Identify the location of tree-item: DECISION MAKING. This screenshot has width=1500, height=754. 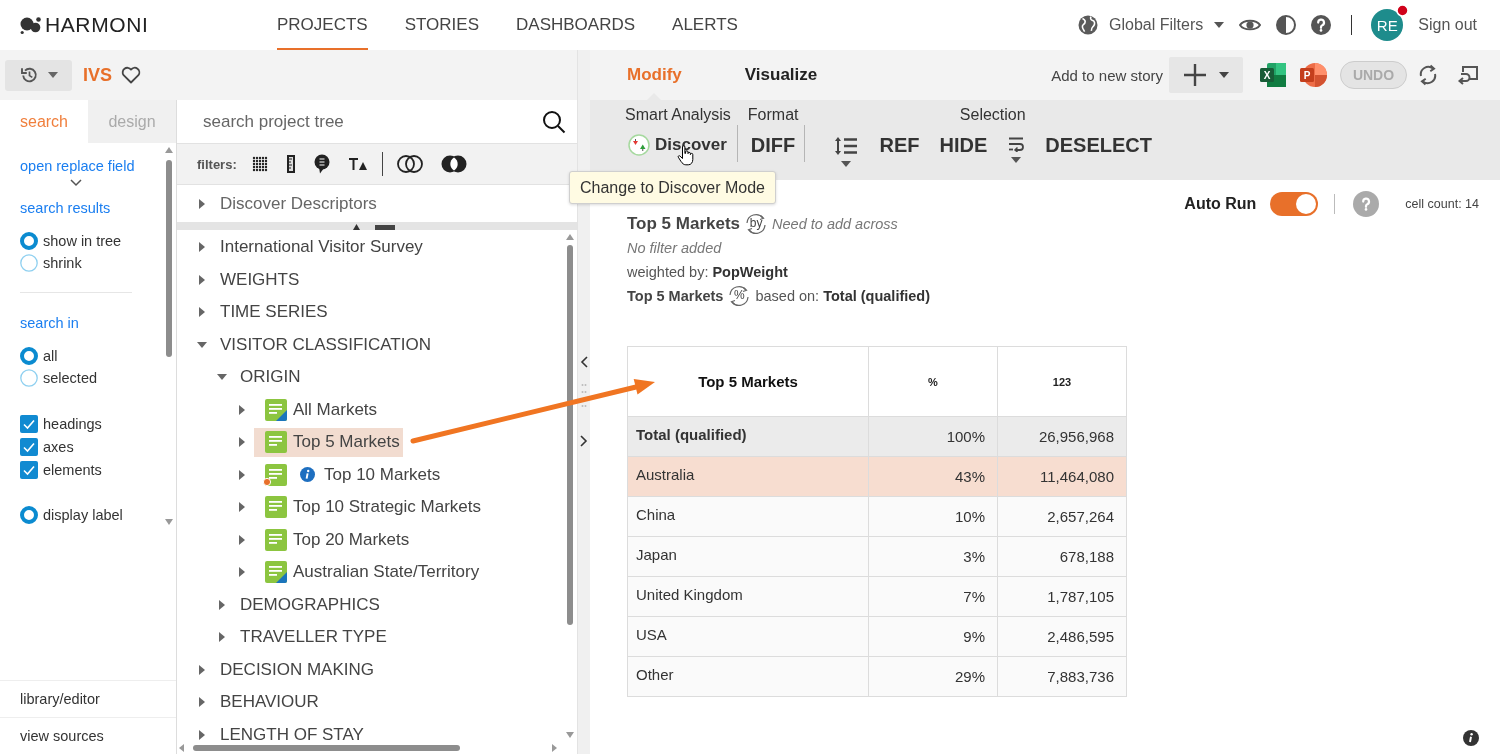
(297, 670).